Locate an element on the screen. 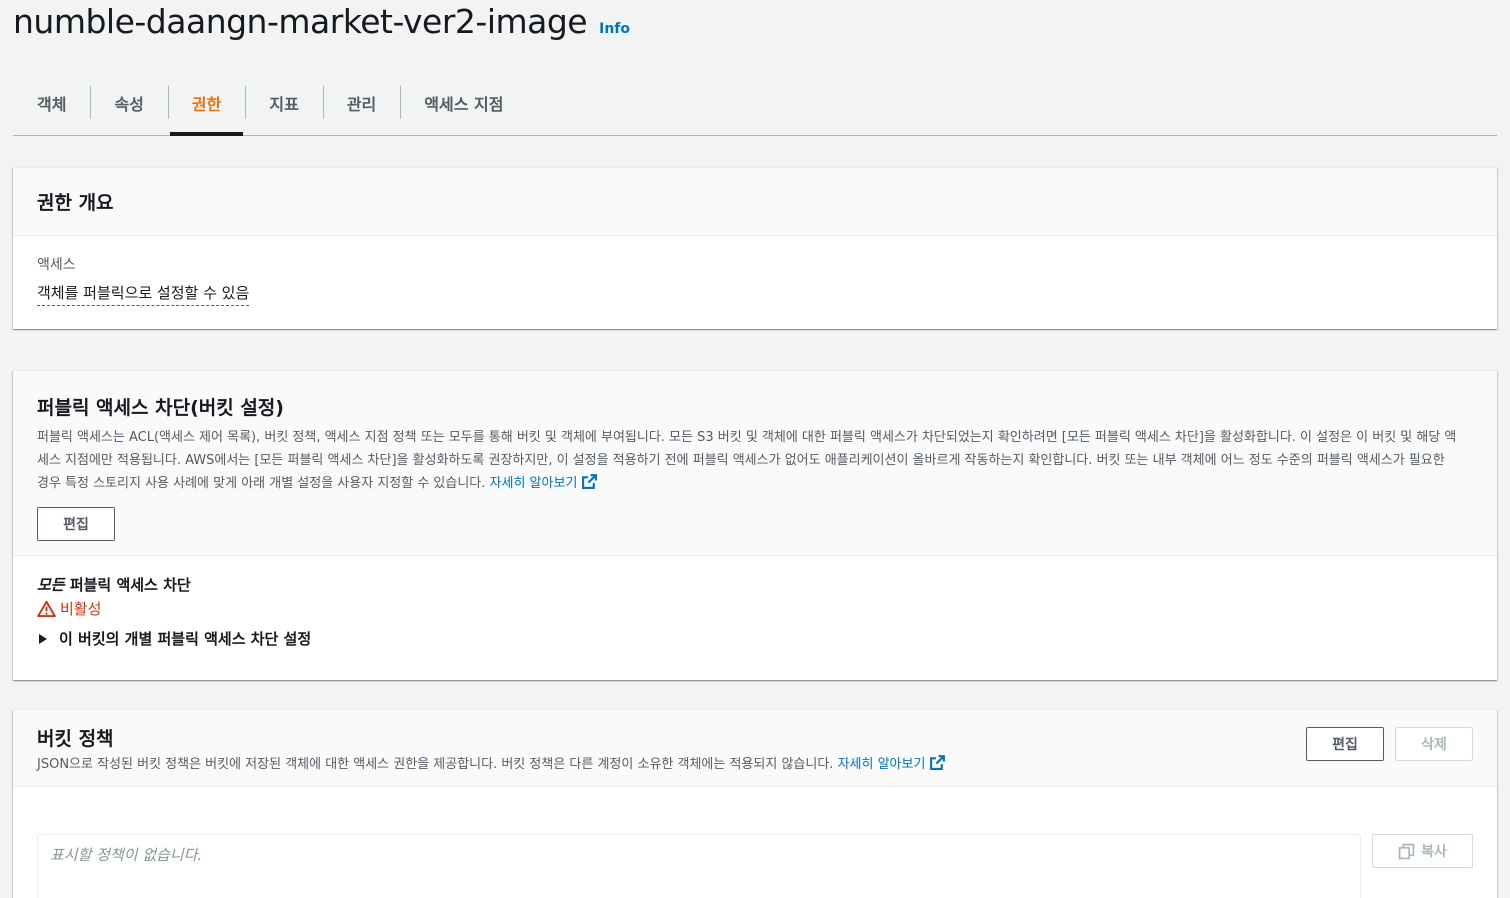 This screenshot has width=1510, height=898. block-all-title-emphasis: 모든 is located at coordinates (51, 585).